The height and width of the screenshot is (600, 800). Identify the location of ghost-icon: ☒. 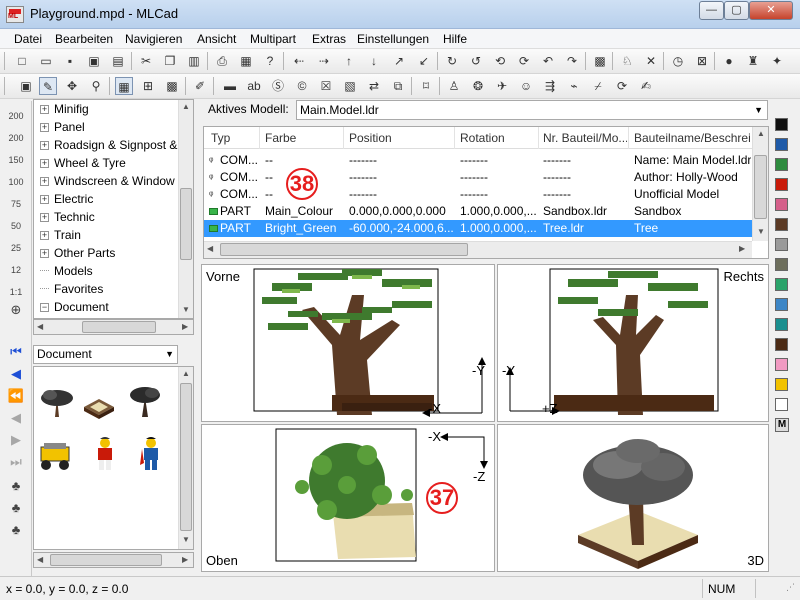
(326, 86).